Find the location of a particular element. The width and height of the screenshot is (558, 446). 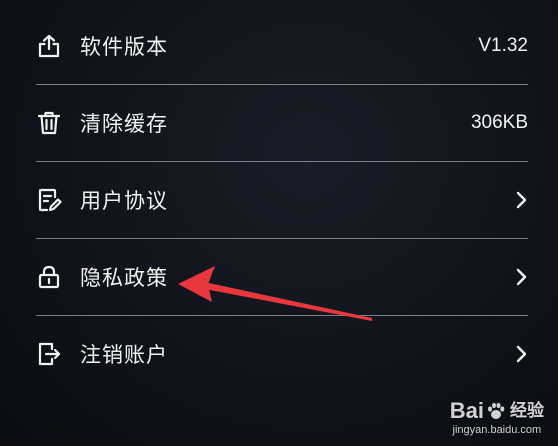

paw-icon is located at coordinates (496, 411).